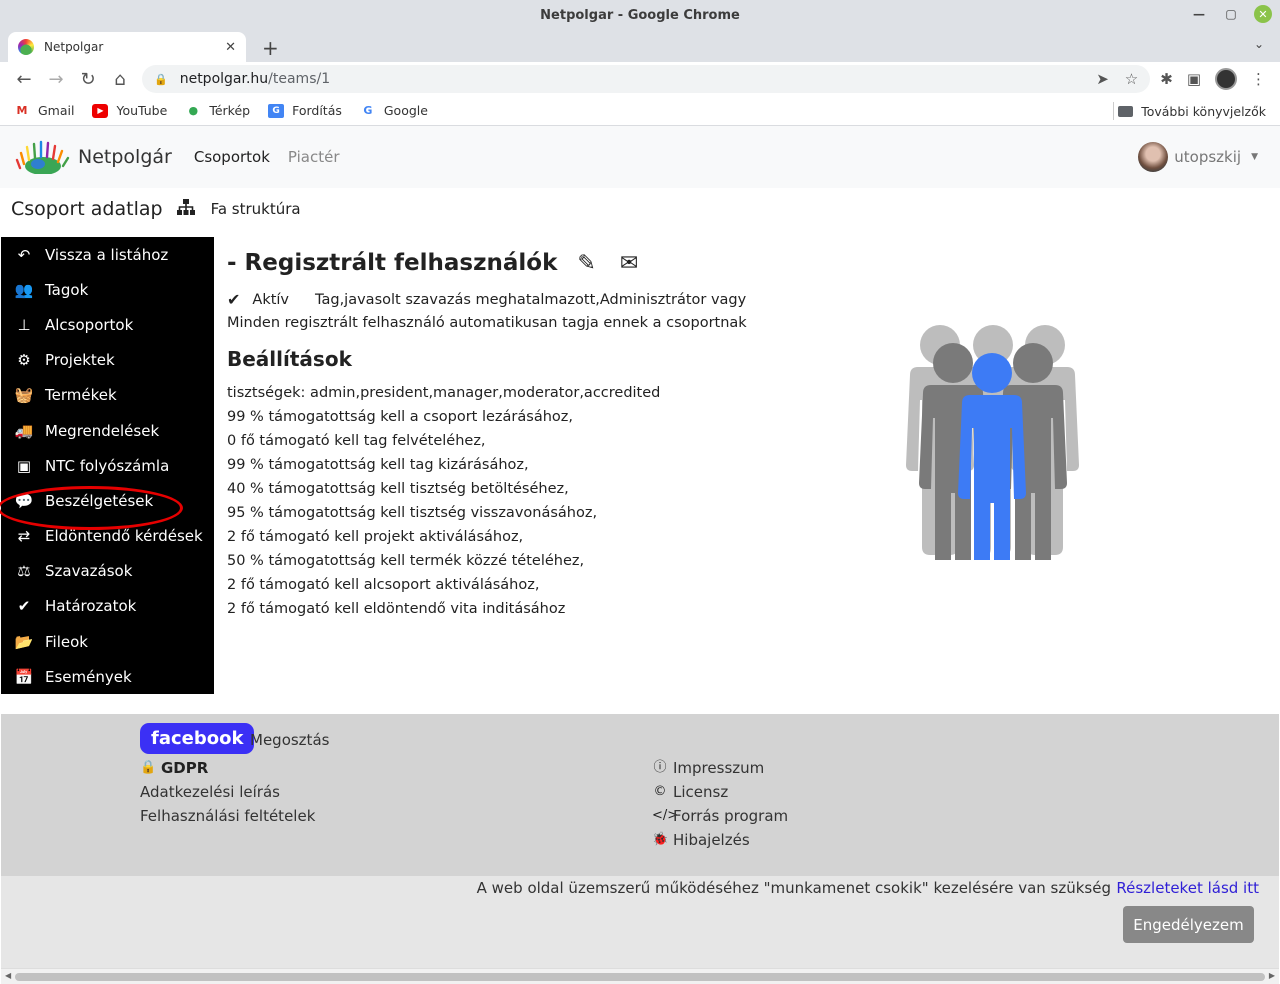  What do you see at coordinates (660, 767) in the screenshot?
I see `info-icon: ⓘ` at bounding box center [660, 767].